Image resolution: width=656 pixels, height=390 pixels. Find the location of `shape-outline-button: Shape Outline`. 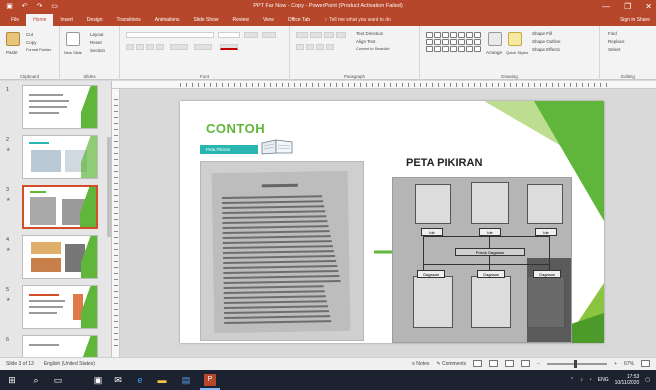

shape-outline-button: Shape Outline is located at coordinates (546, 41).